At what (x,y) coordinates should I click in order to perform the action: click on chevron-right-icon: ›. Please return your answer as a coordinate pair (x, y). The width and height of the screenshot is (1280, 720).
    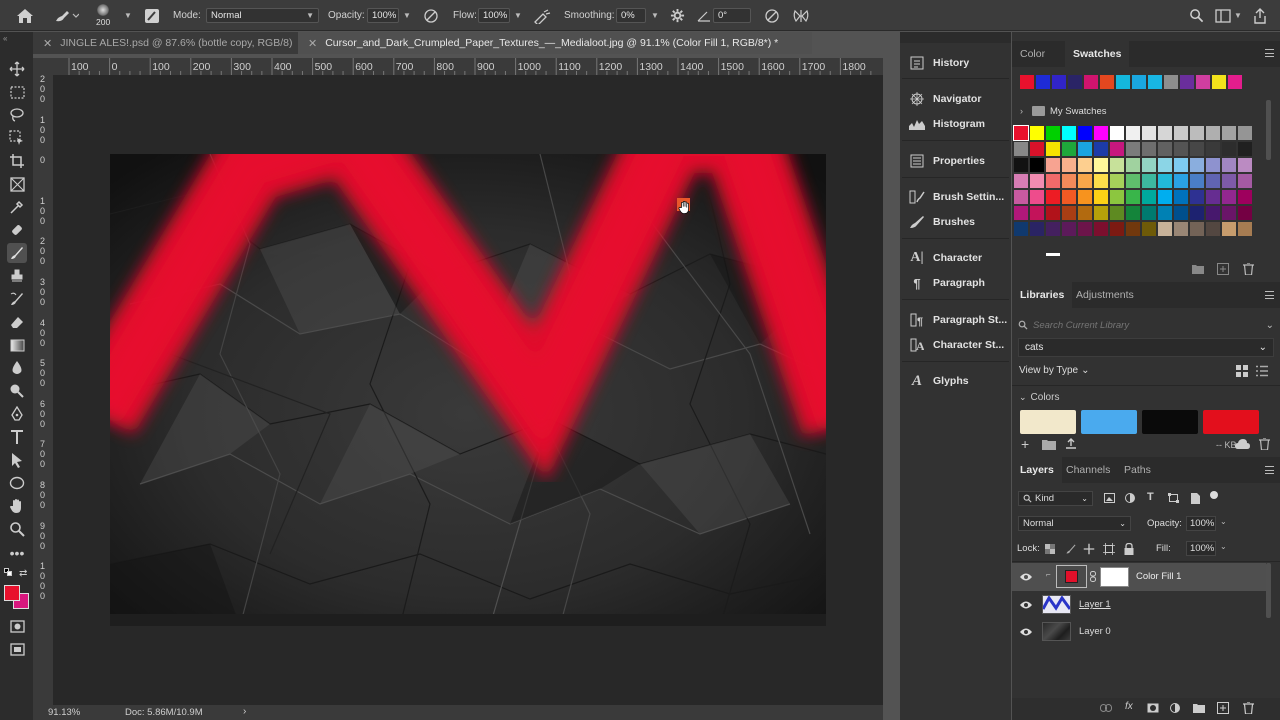
    Looking at the image, I should click on (244, 711).